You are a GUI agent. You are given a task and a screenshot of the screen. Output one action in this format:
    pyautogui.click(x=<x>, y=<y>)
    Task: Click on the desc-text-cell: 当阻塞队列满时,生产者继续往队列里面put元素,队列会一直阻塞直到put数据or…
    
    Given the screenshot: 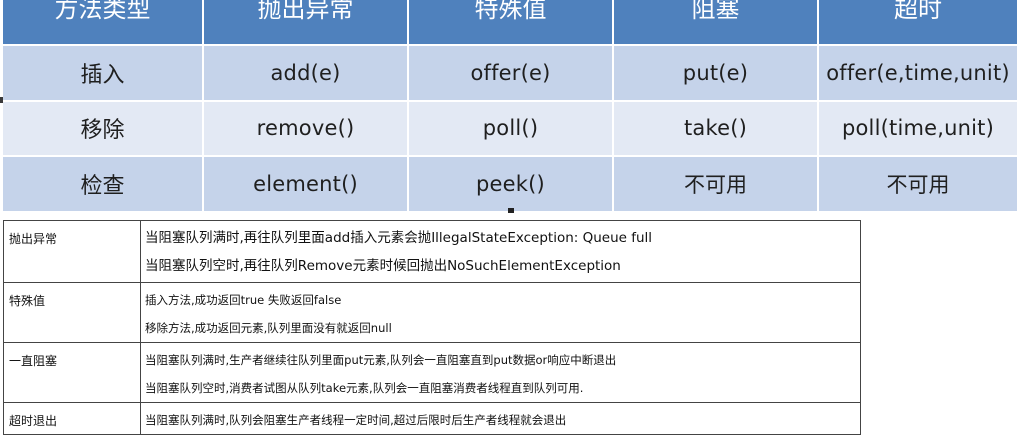 What is the action you would take?
    pyautogui.click(x=500, y=372)
    